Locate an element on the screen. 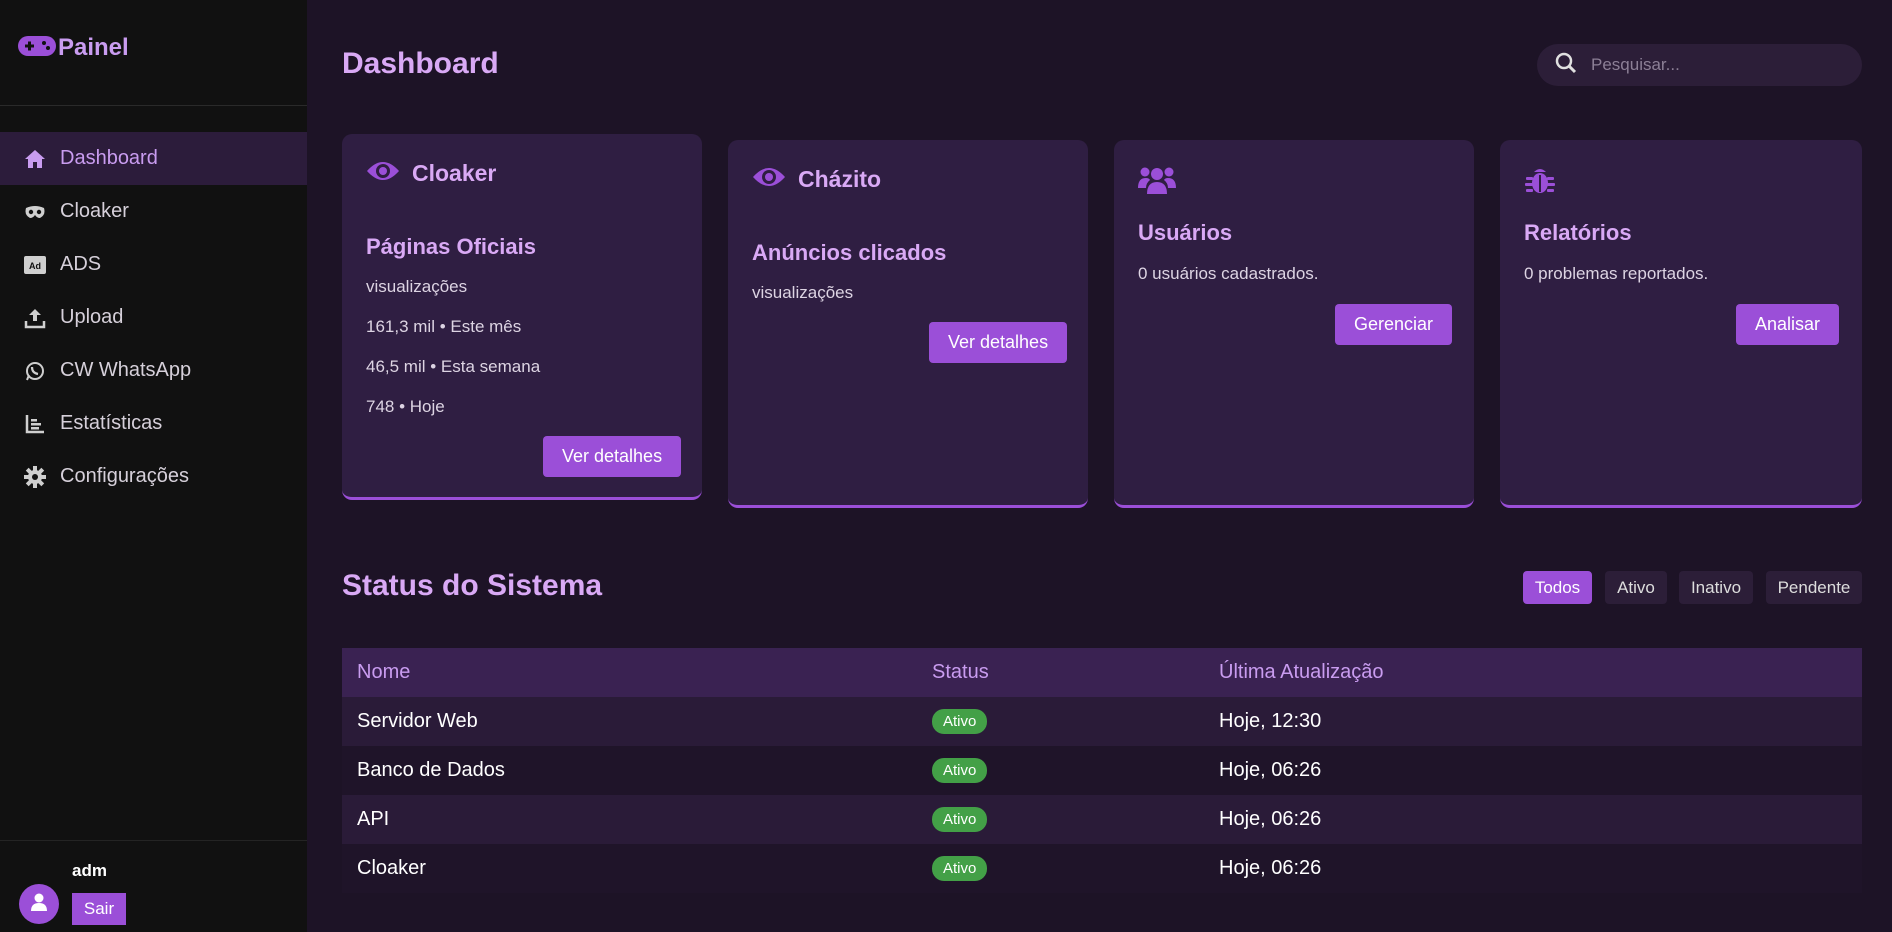  analisar-button: Analisar is located at coordinates (1788, 324).